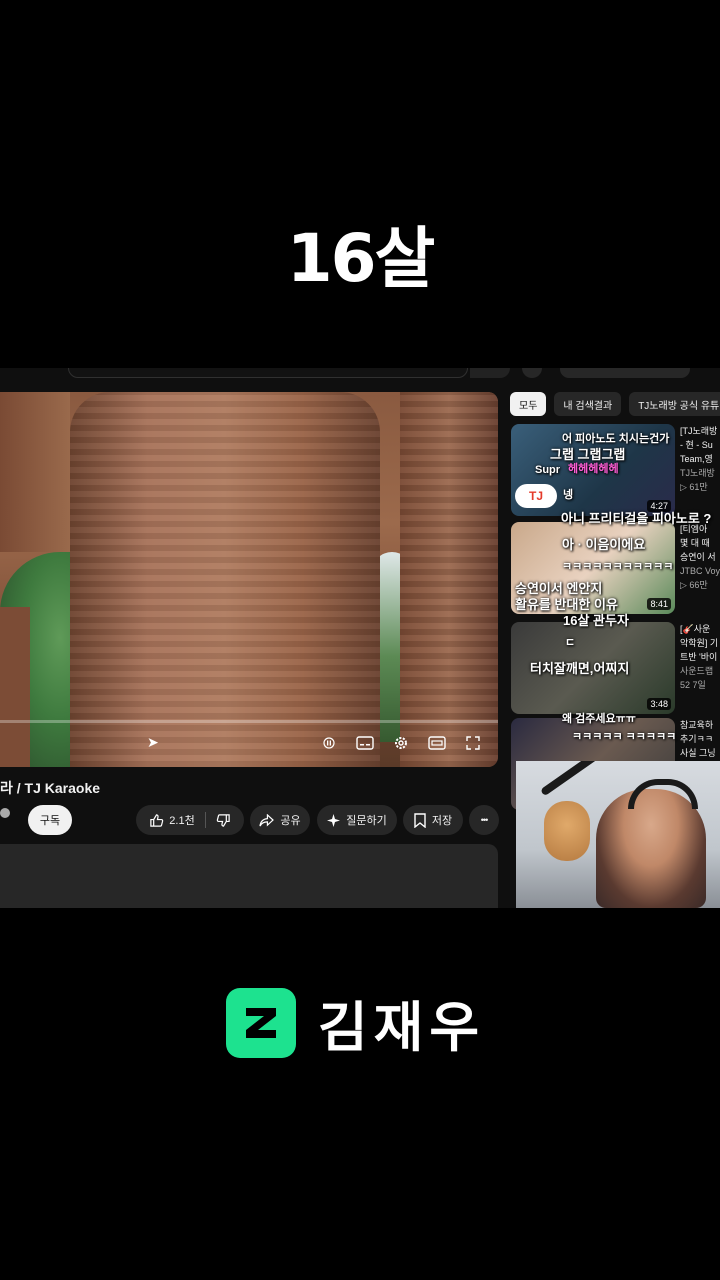 The height and width of the screenshot is (1280, 720). I want to click on thumbs-down-icon, so click(223, 820).